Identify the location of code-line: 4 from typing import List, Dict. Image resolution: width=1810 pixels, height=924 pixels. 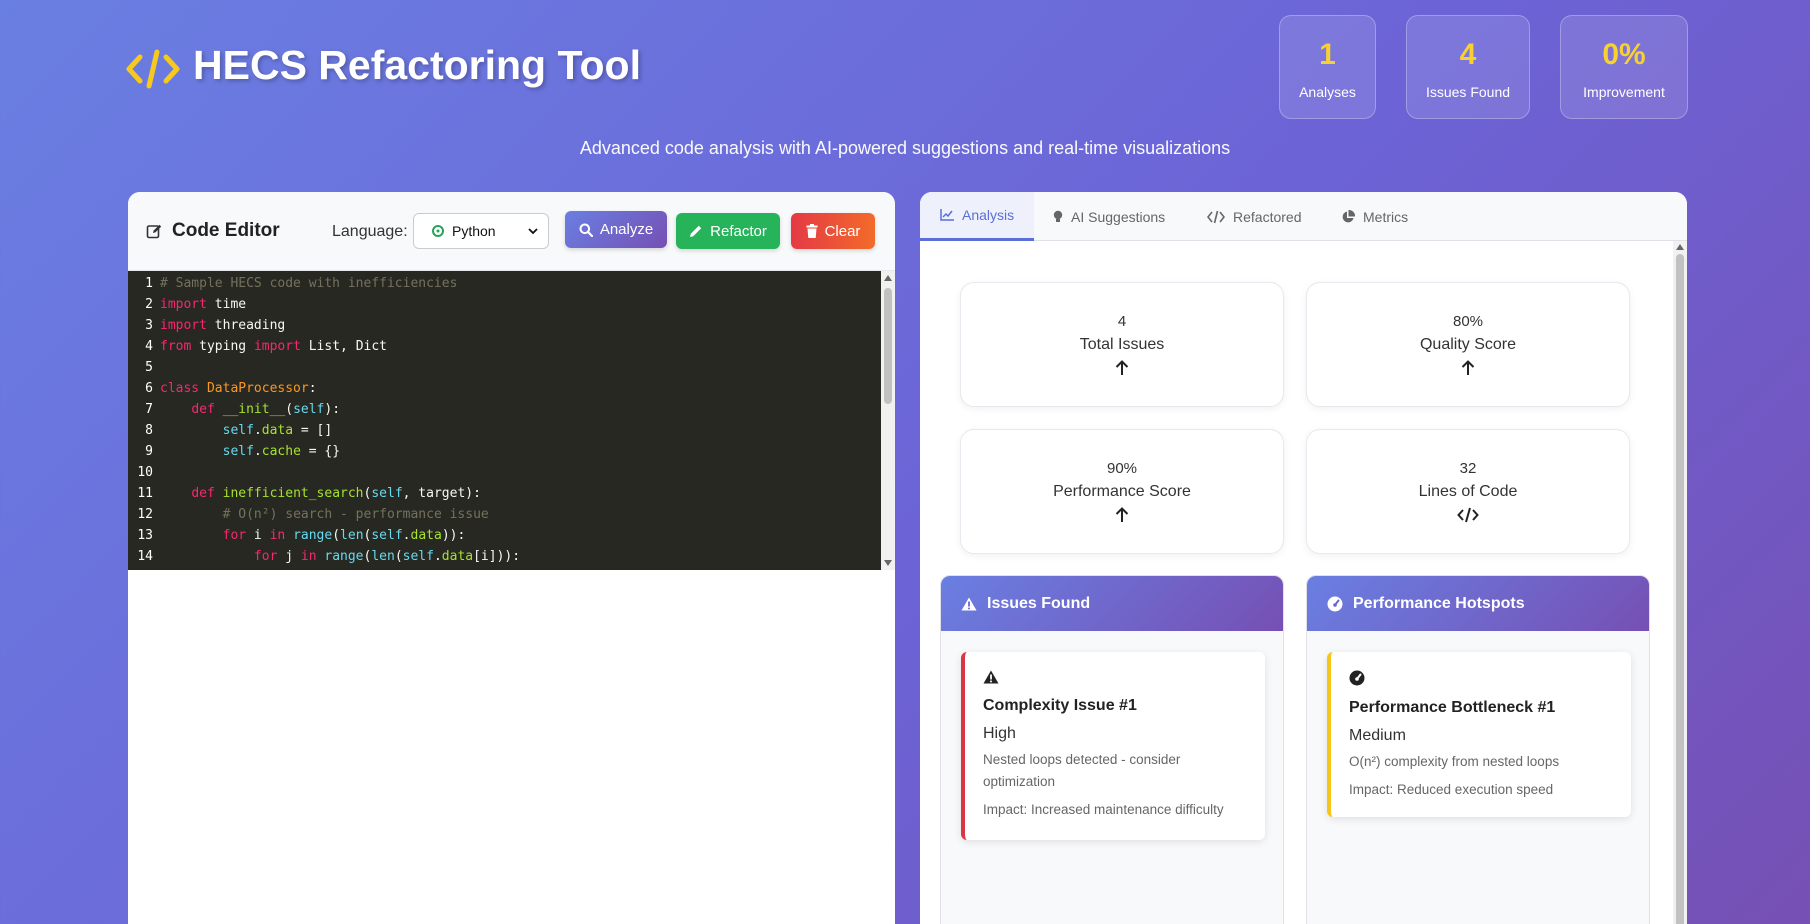
(511, 346).